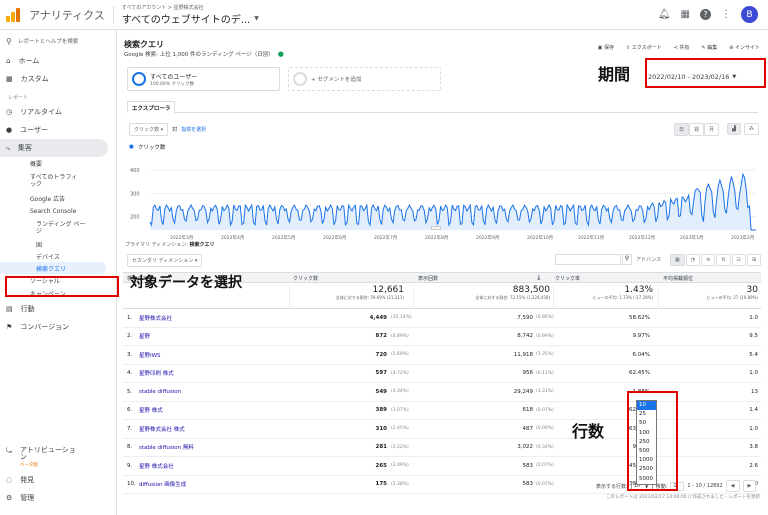 This screenshot has width=768, height=515. What do you see at coordinates (48, 257) in the screenshot?
I see `sidebar-item-label: デバイス` at bounding box center [48, 257].